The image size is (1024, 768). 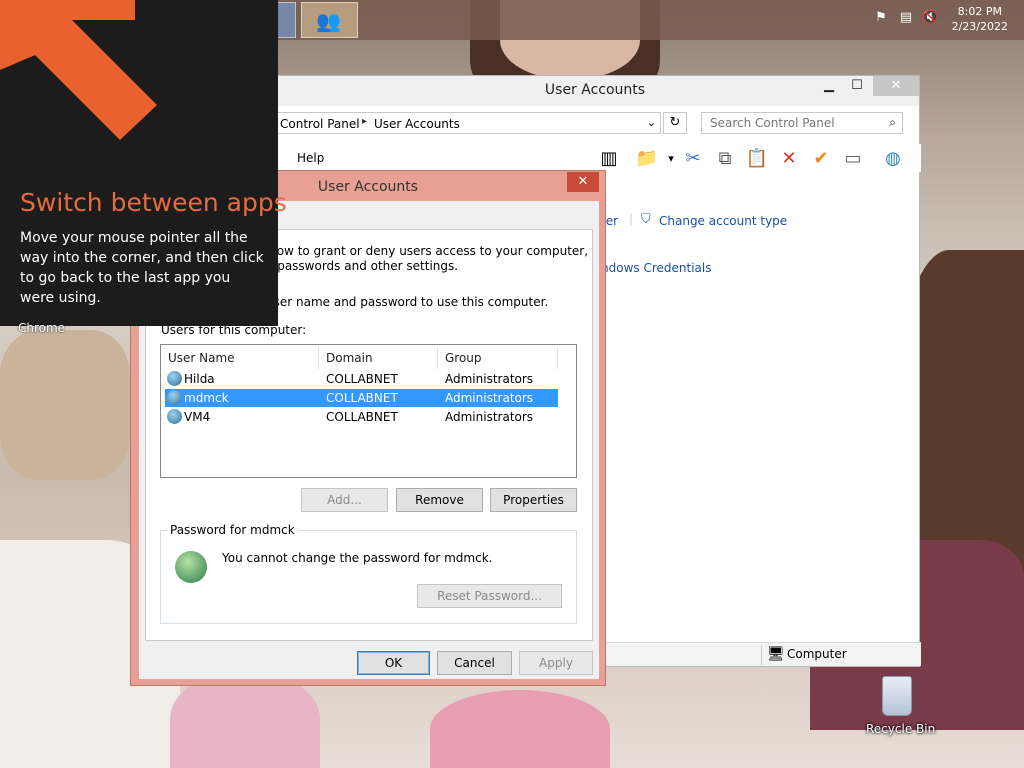 I want to click on wallpaper-toy, so click(x=65, y=405).